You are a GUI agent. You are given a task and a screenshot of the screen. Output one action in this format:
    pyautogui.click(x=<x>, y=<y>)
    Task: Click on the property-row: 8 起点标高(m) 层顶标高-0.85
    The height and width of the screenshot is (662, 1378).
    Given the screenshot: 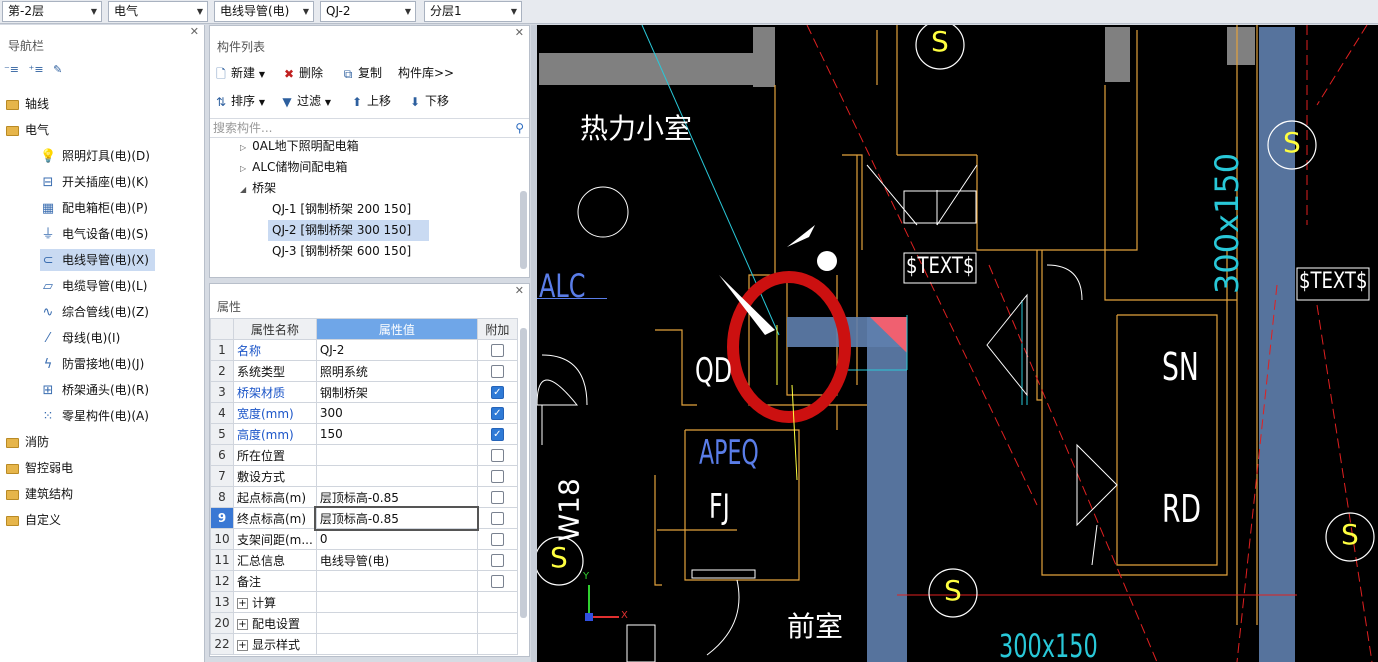 What is the action you would take?
    pyautogui.click(x=364, y=497)
    